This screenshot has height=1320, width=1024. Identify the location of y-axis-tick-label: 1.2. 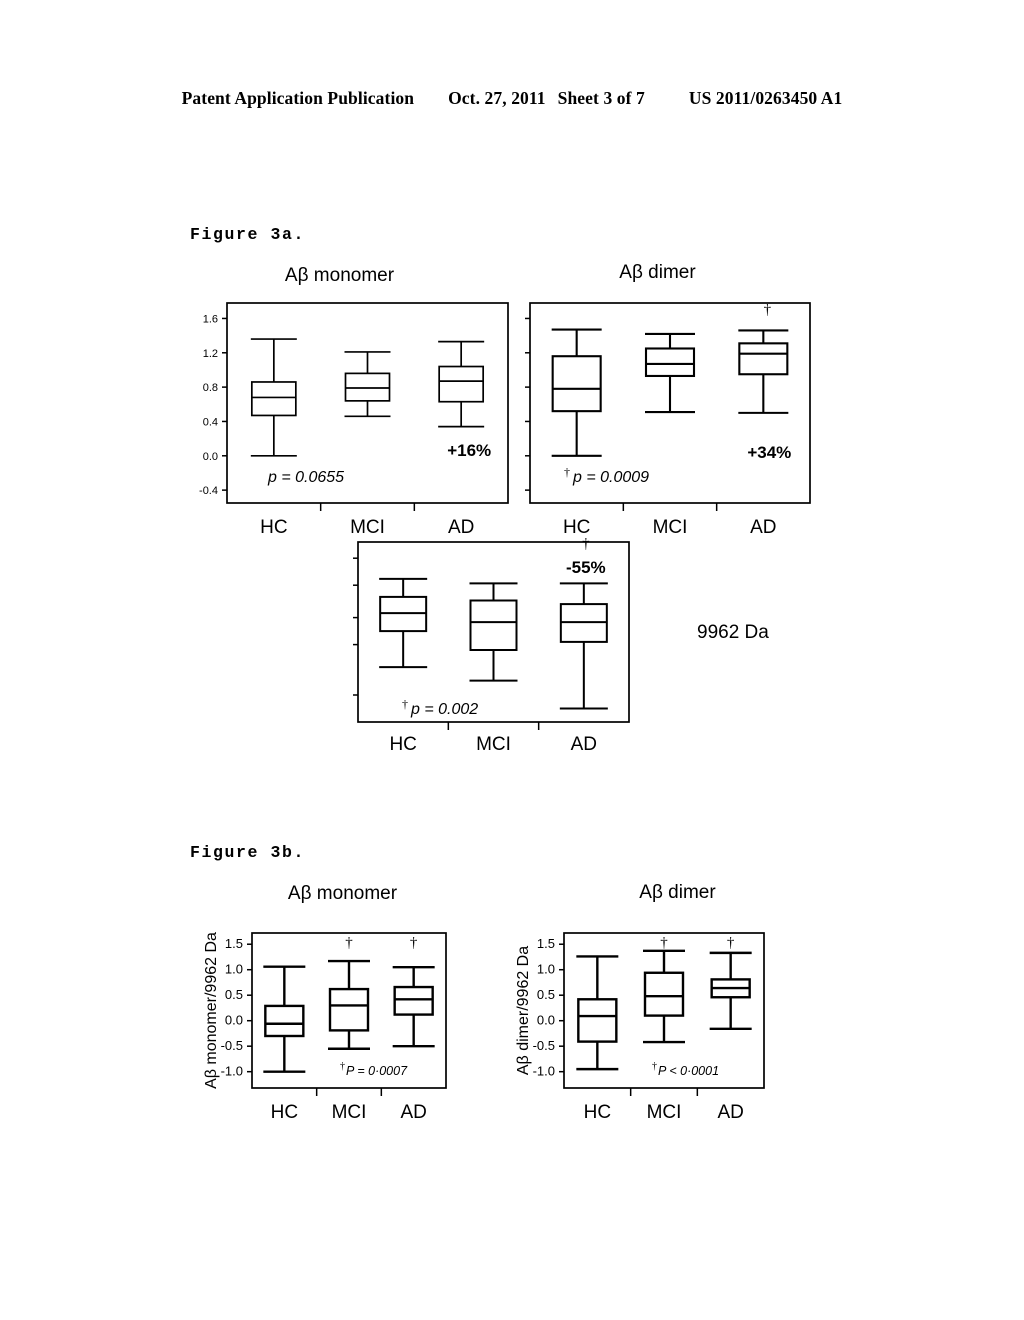
(210, 354).